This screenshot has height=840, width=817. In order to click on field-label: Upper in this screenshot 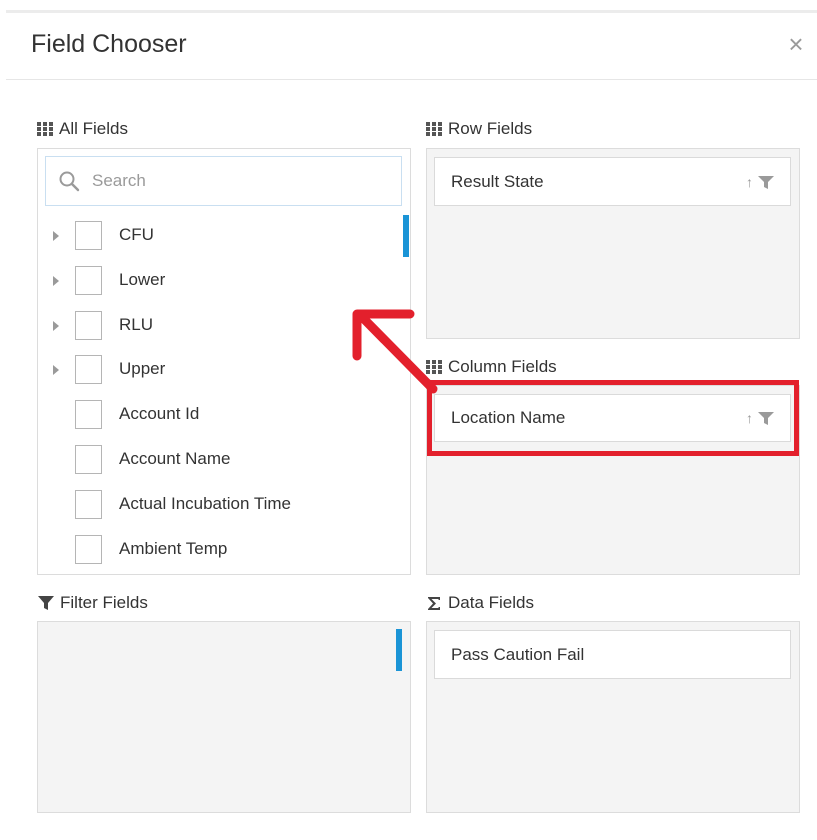, I will do `click(142, 368)`.